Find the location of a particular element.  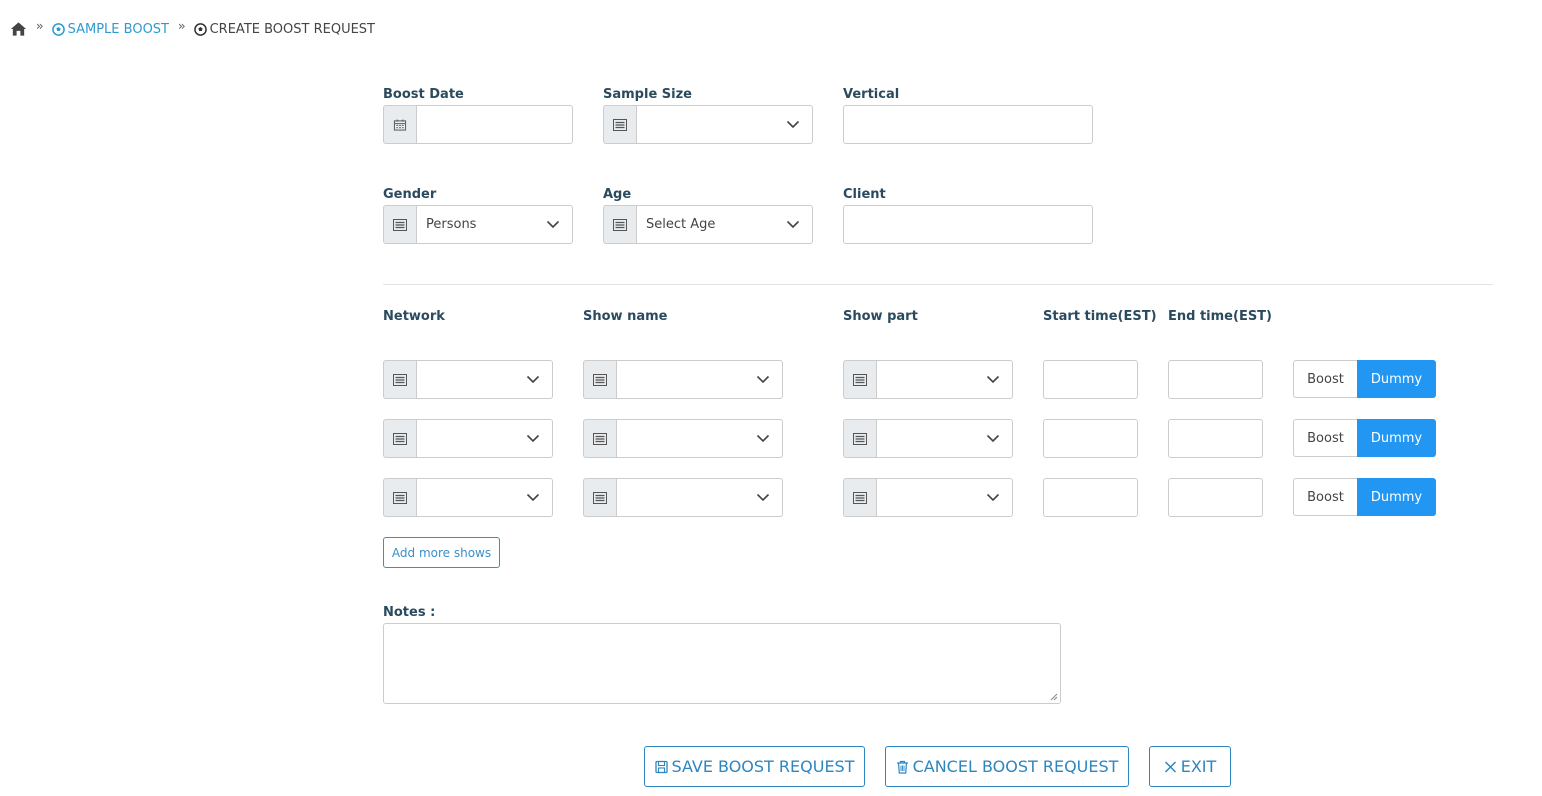

boost-date-label: Boost Date is located at coordinates (423, 94).